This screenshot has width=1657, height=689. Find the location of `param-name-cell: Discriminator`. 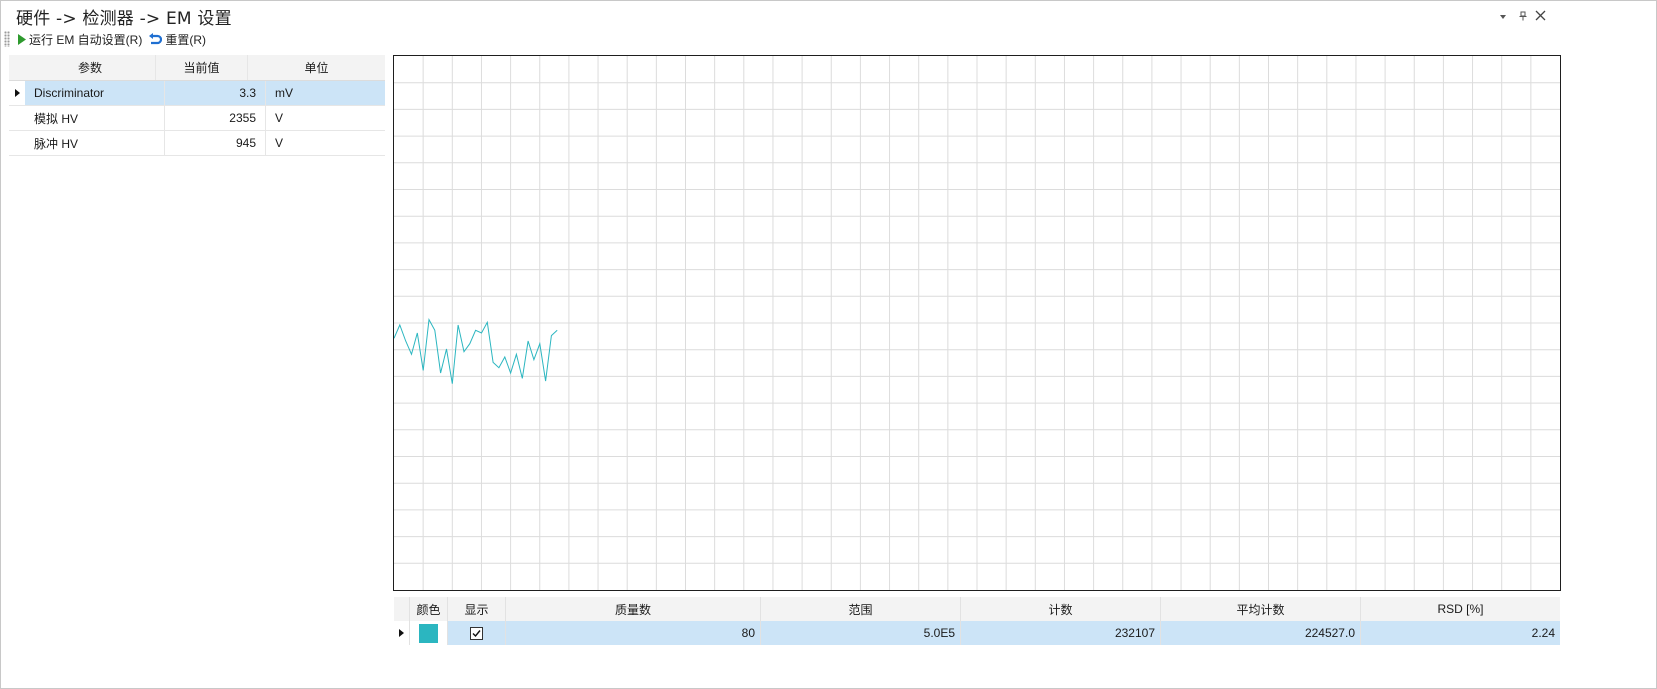

param-name-cell: Discriminator is located at coordinates (95, 93).